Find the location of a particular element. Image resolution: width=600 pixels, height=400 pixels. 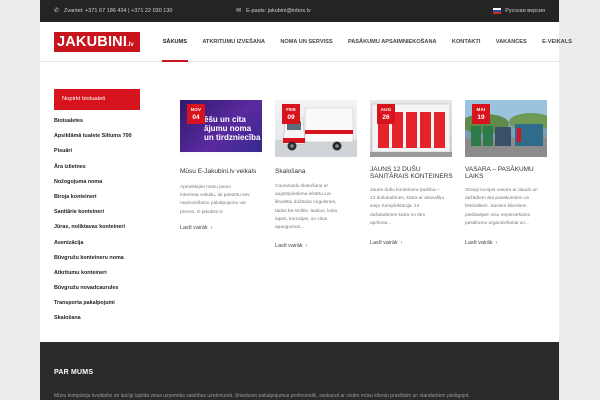

excerpt-line: ieeju Komplektācija: 12 is located at coordinates (395, 207).